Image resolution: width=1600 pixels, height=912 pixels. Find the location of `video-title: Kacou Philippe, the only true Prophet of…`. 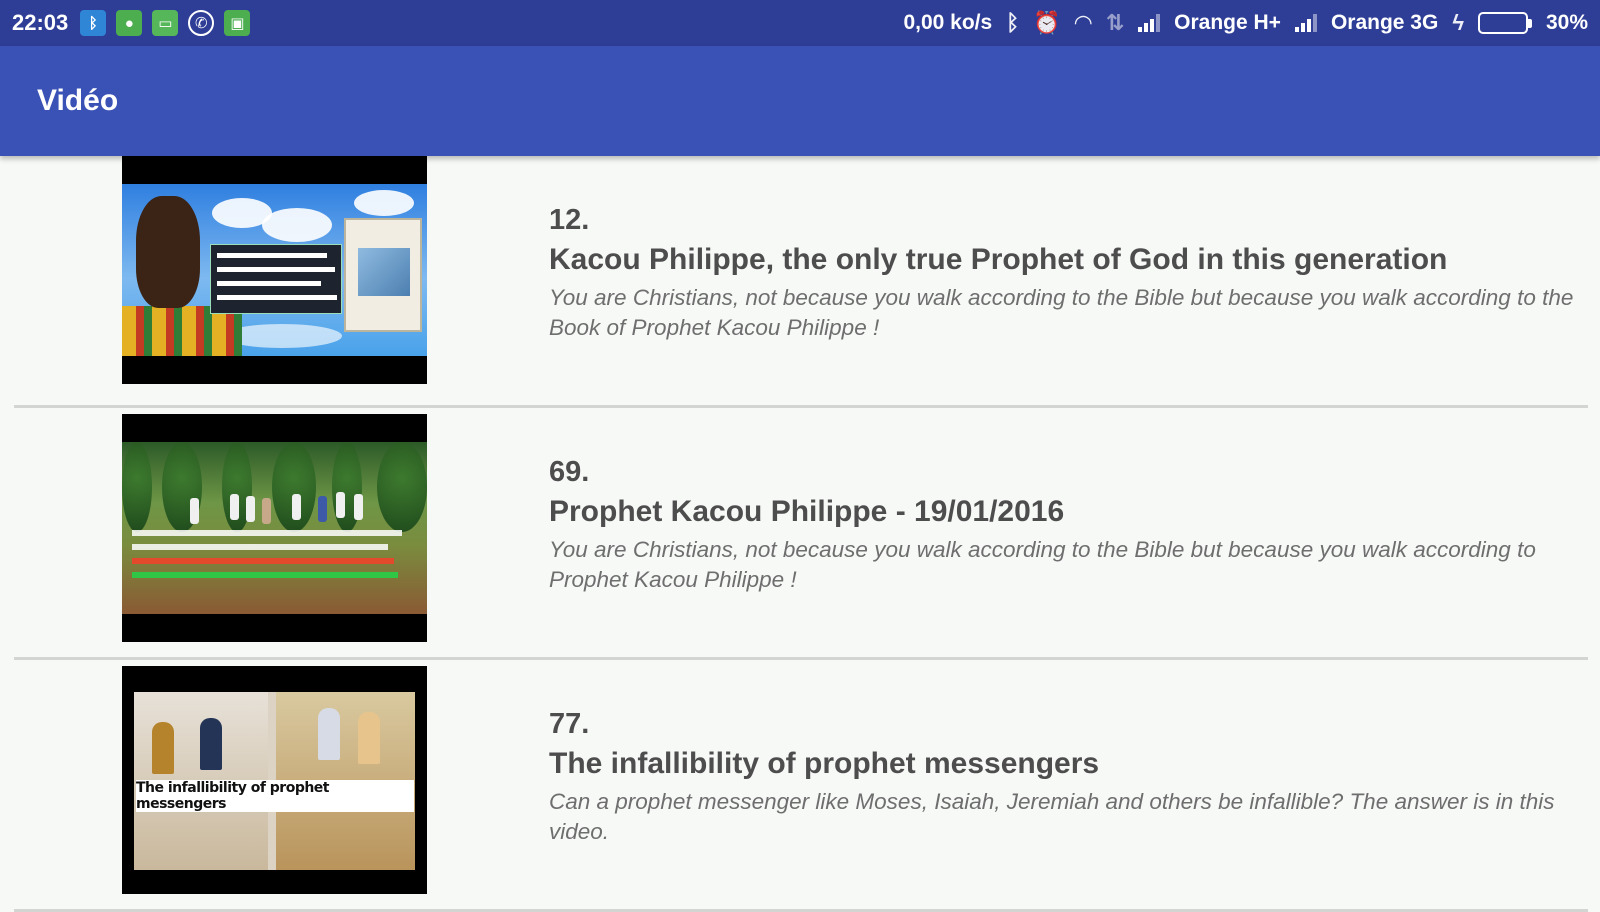

video-title: Kacou Philippe, the only true Prophet of… is located at coordinates (1068, 260).